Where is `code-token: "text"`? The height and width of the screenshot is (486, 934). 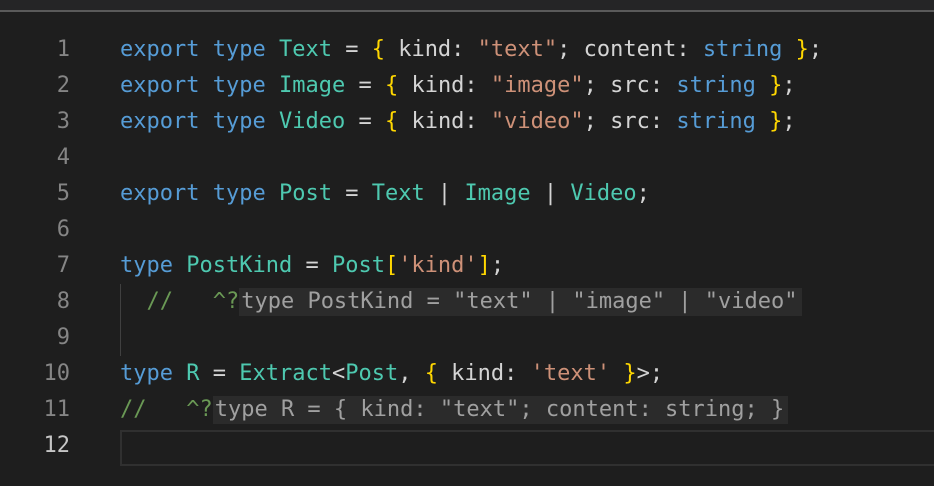 code-token: "text" is located at coordinates (517, 49).